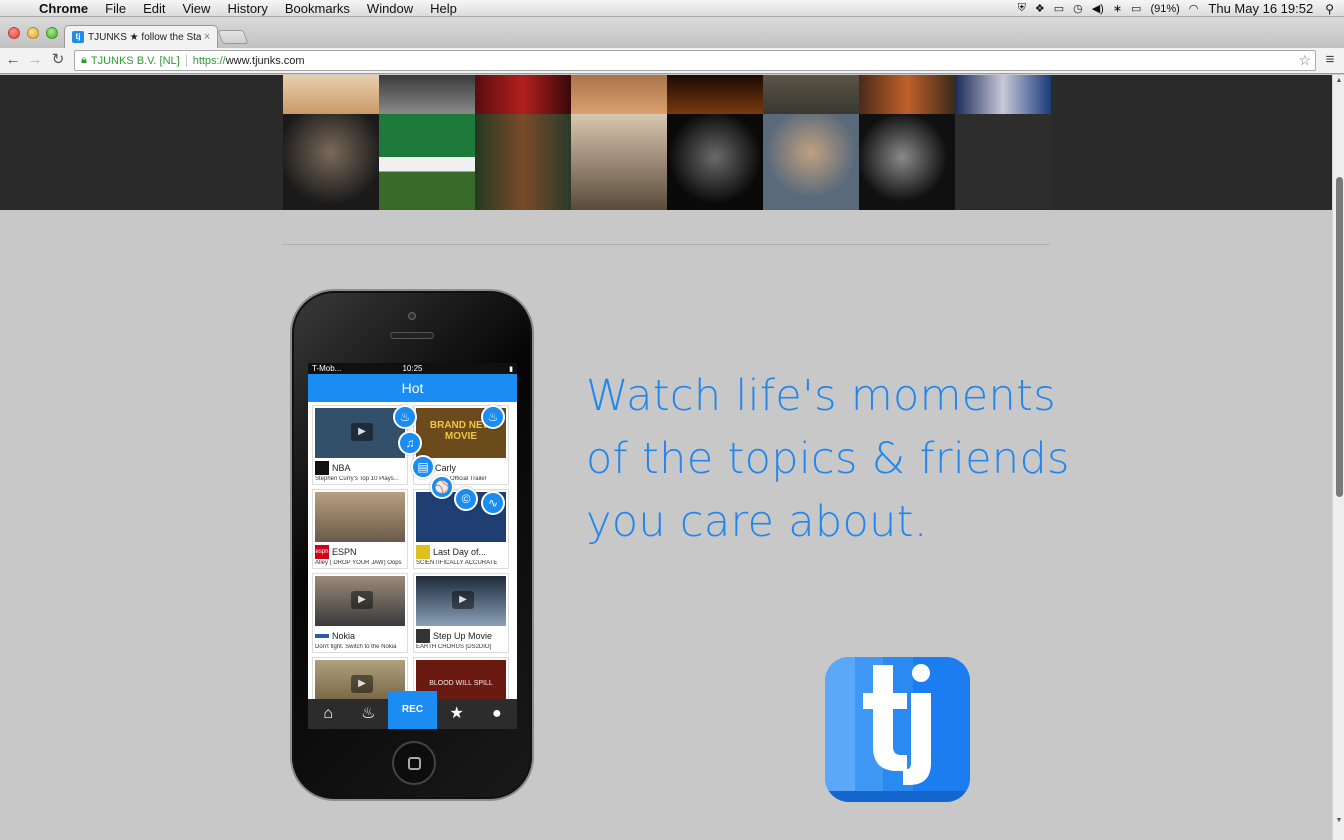 The width and height of the screenshot is (1344, 840). What do you see at coordinates (757, 522) in the screenshot?
I see `tagline-line-3: you care about.` at bounding box center [757, 522].